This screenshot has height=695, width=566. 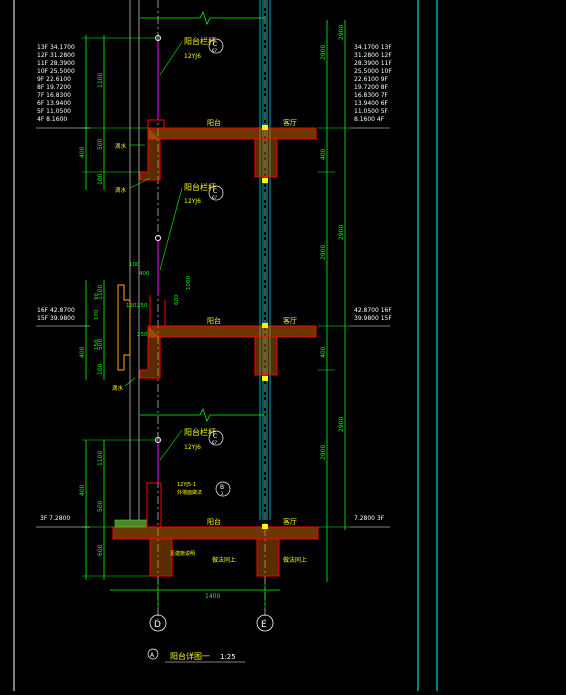 What do you see at coordinates (371, 87) in the screenshot?
I see `level-right-upper-5: 19.7200 8F` at bounding box center [371, 87].